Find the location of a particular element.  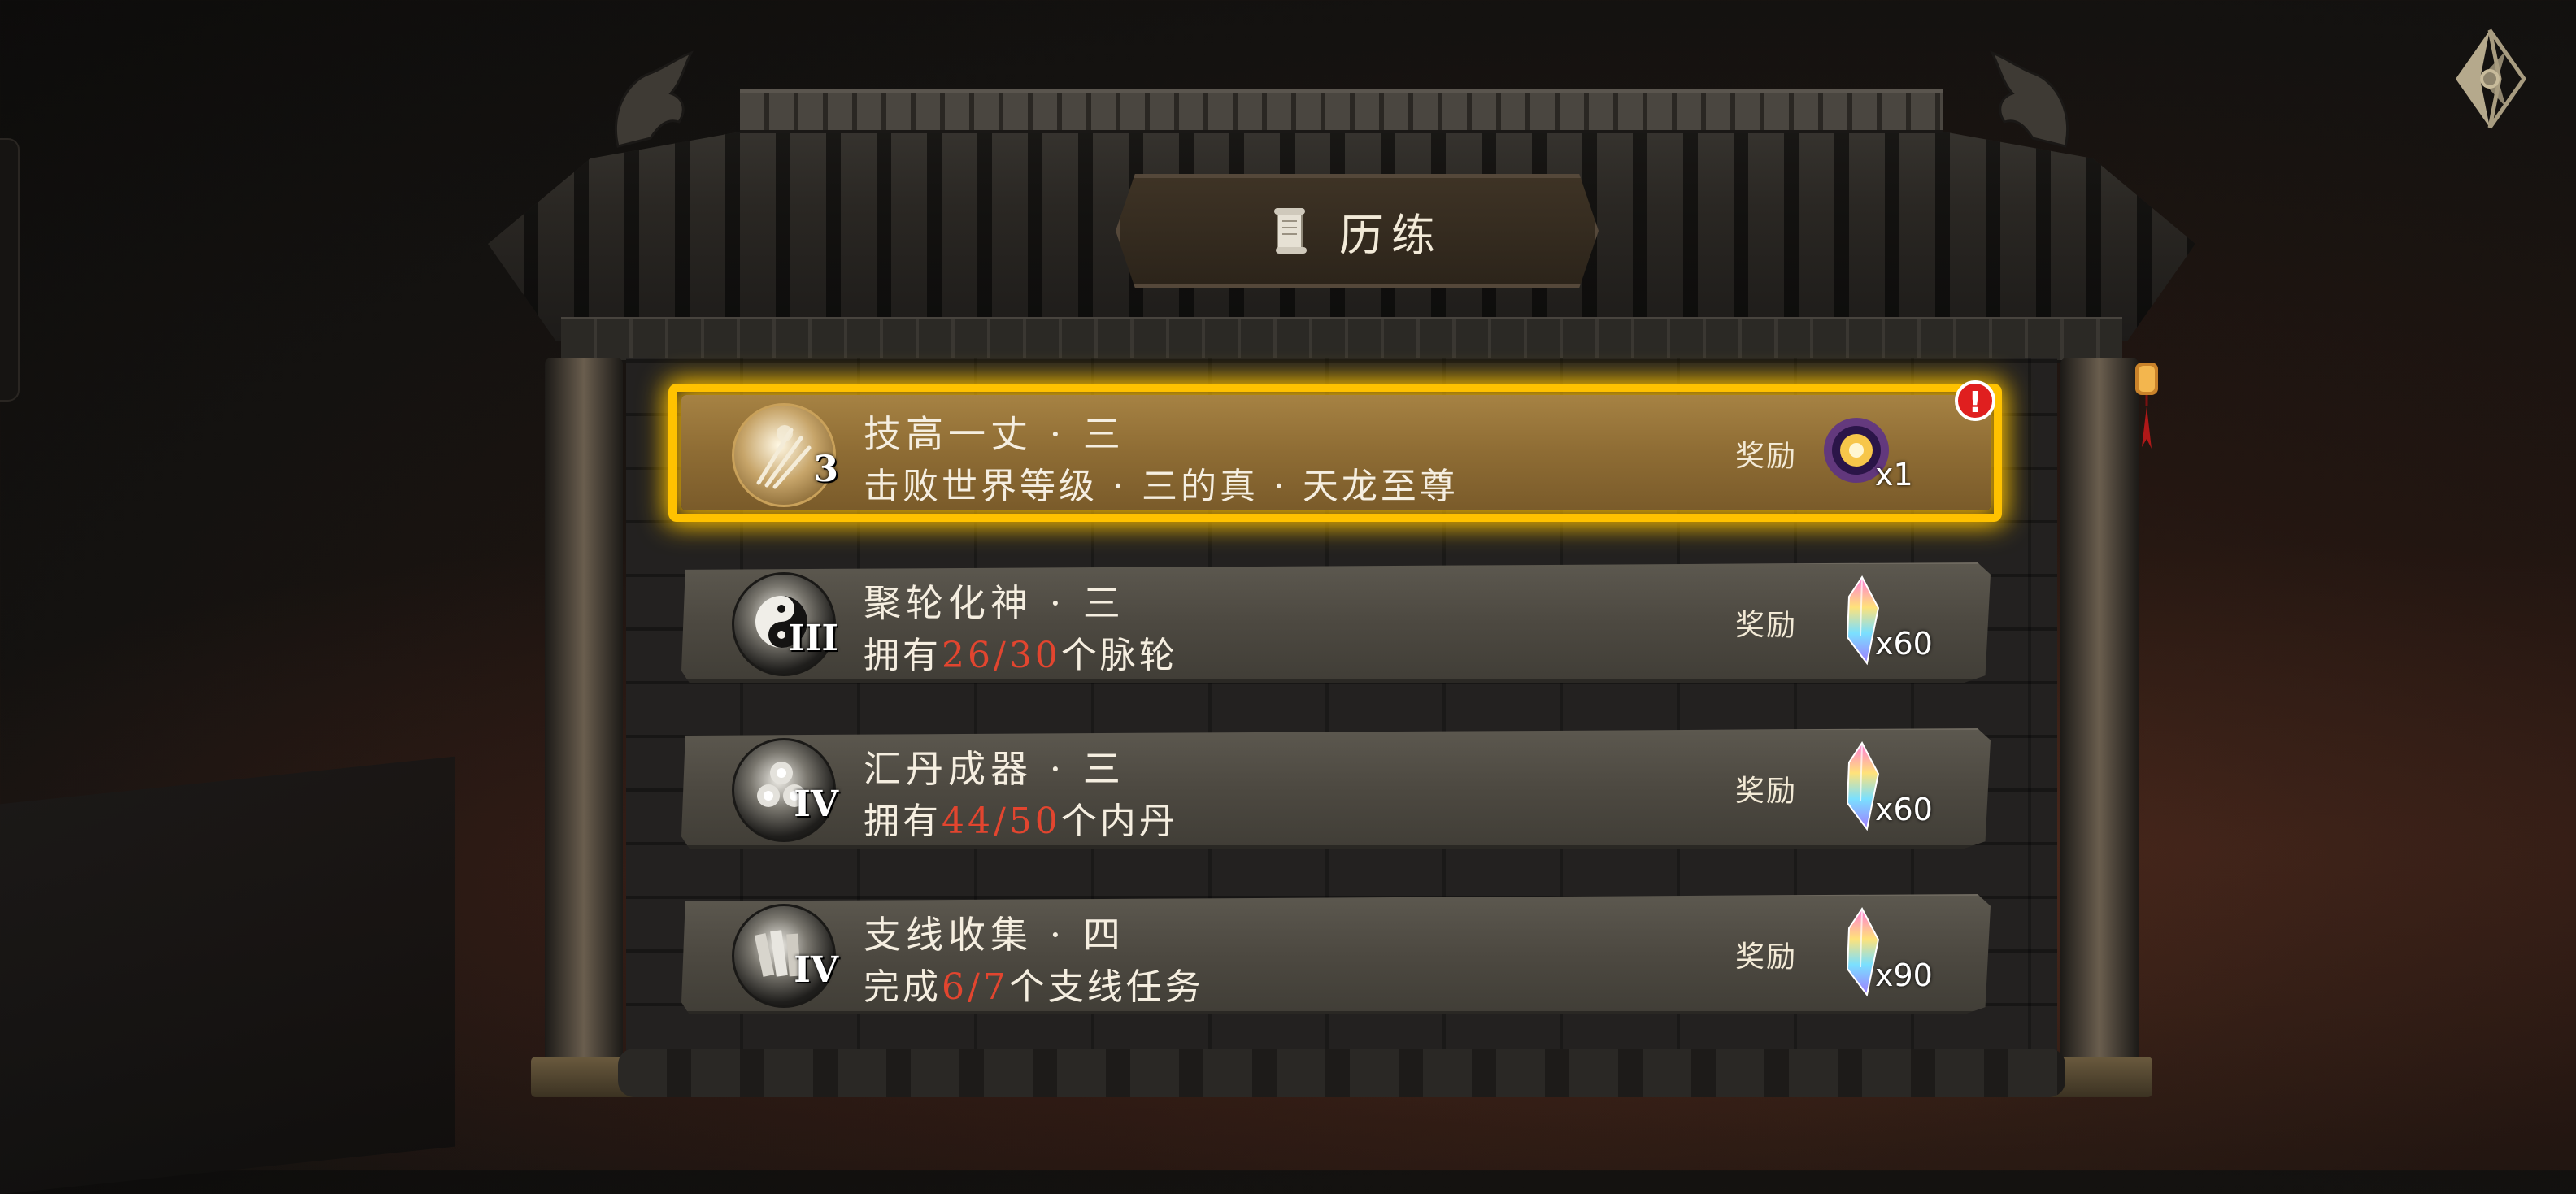

quest-row: IV 汇丹成器 · 三 拥有44/50个内丹 奖励 x60 is located at coordinates (1336, 788).